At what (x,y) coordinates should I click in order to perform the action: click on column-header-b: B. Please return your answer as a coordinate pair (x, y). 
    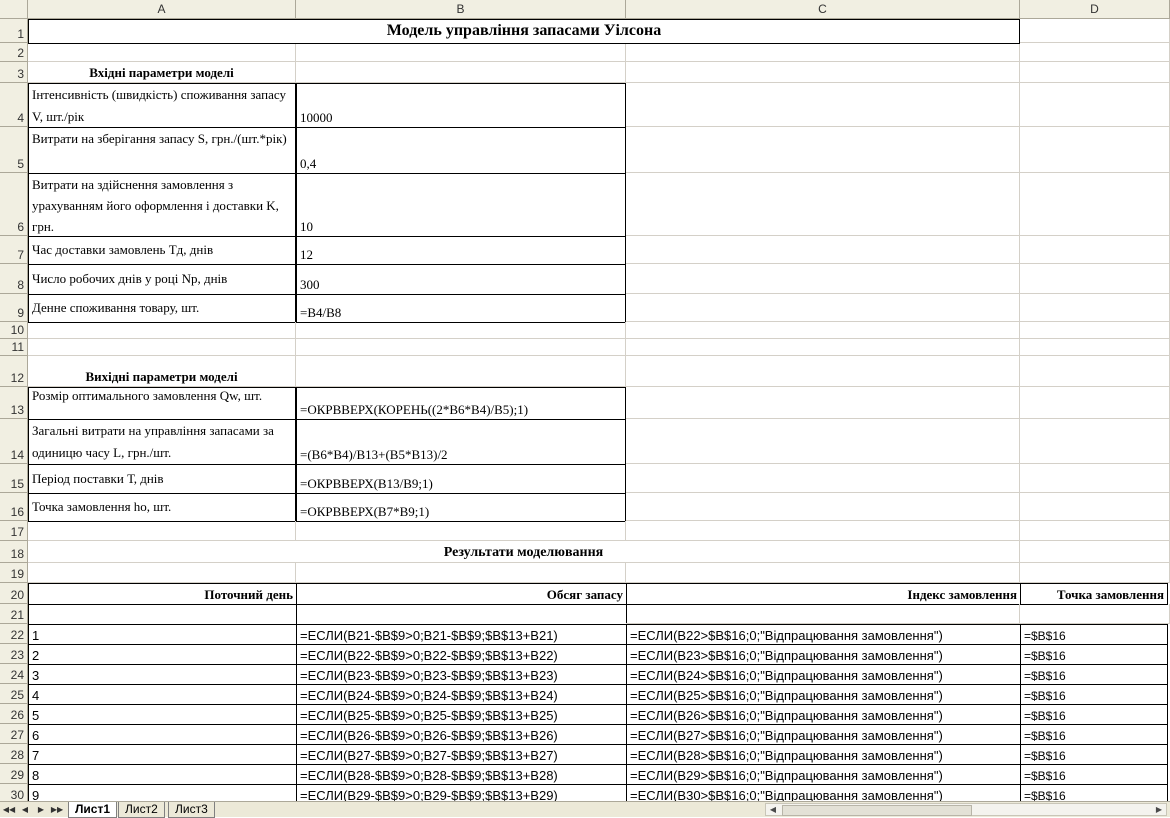
    Looking at the image, I should click on (461, 9).